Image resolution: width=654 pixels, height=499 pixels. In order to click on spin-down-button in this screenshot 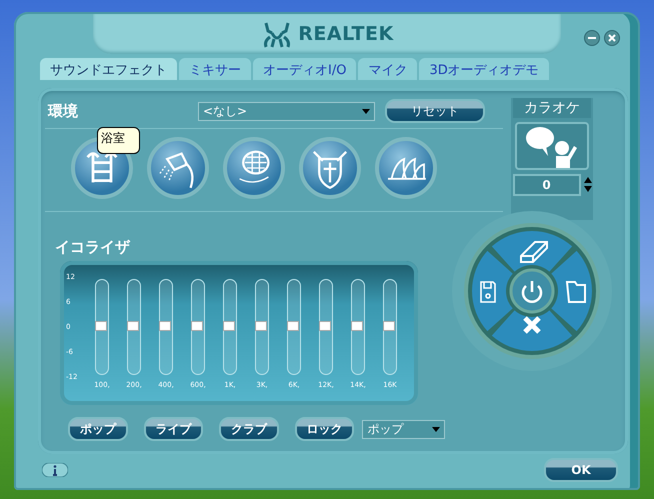, I will do `click(588, 189)`.